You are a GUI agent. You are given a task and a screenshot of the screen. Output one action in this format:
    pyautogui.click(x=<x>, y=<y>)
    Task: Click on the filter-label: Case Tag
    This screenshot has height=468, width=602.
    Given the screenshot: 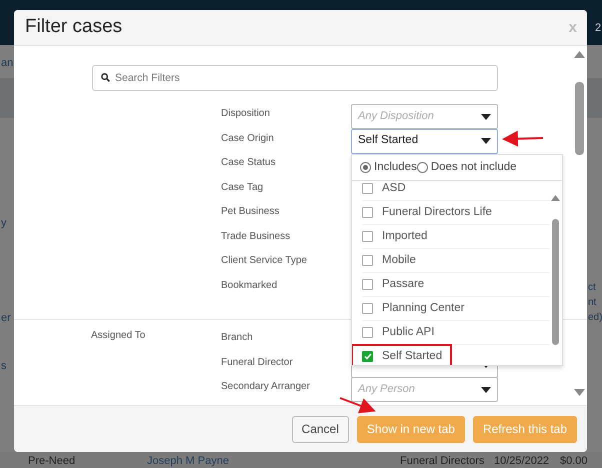 What is the action you would take?
    pyautogui.click(x=242, y=187)
    